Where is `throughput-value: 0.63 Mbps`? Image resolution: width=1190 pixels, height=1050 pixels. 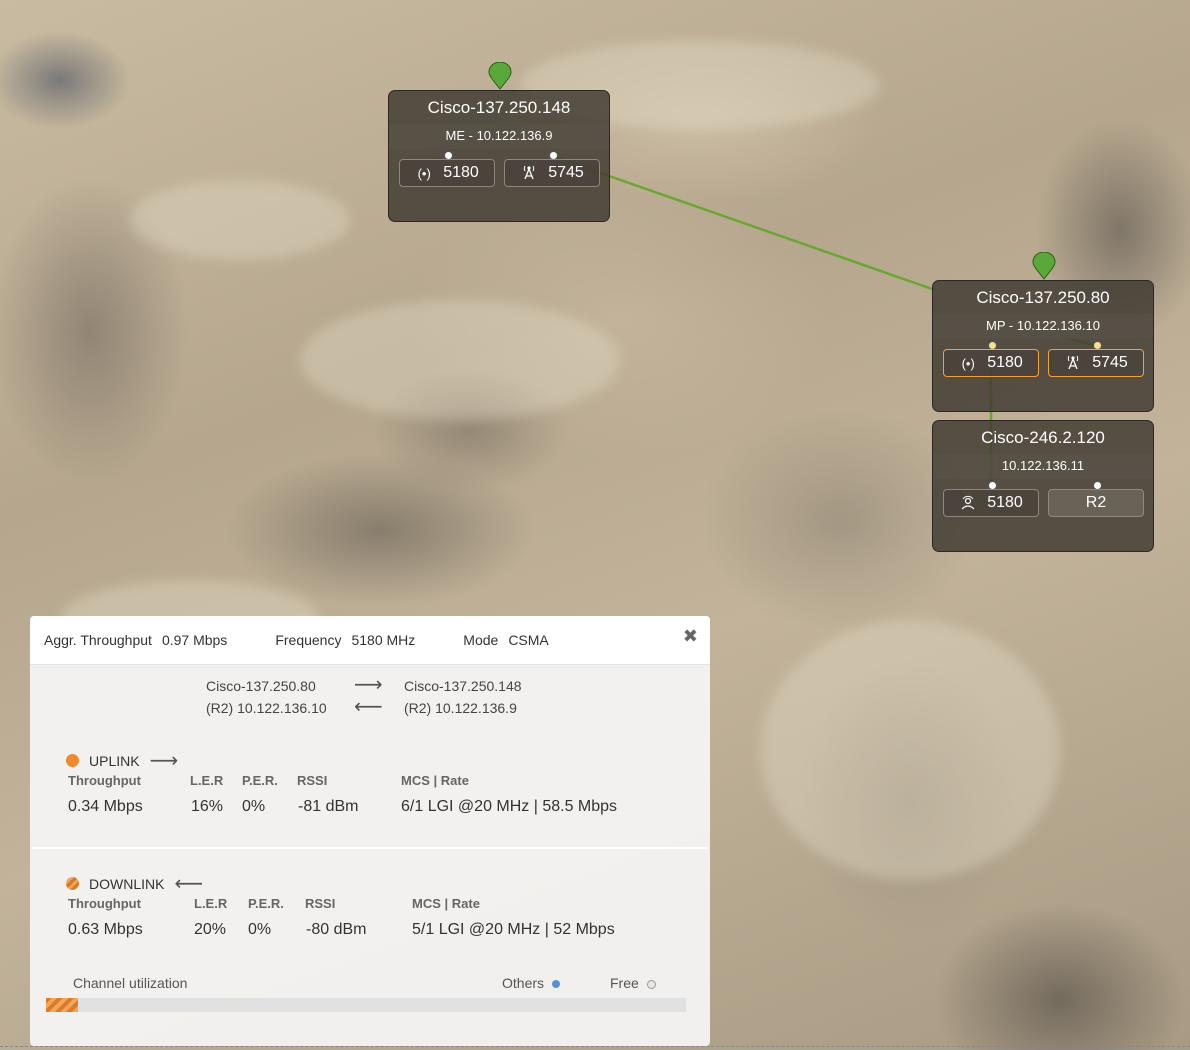 throughput-value: 0.63 Mbps is located at coordinates (105, 929).